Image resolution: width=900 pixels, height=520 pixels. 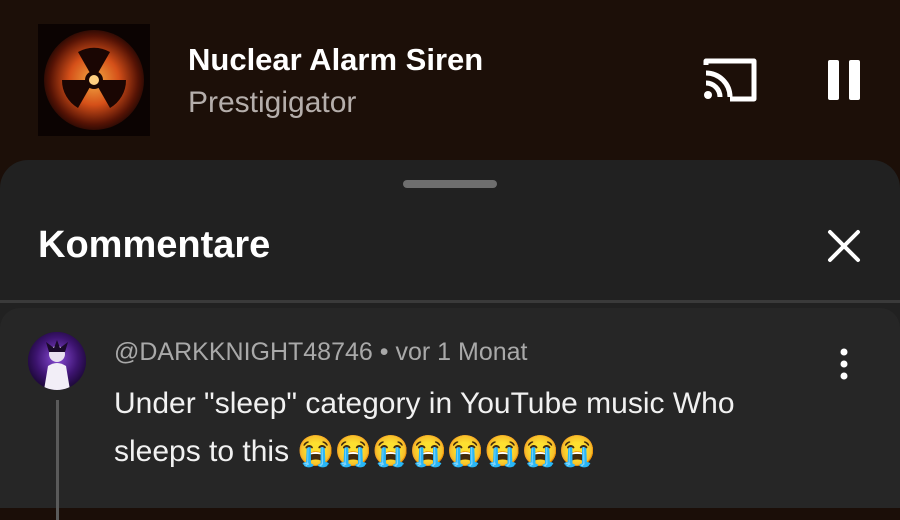 I want to click on close-button, so click(x=844, y=246).